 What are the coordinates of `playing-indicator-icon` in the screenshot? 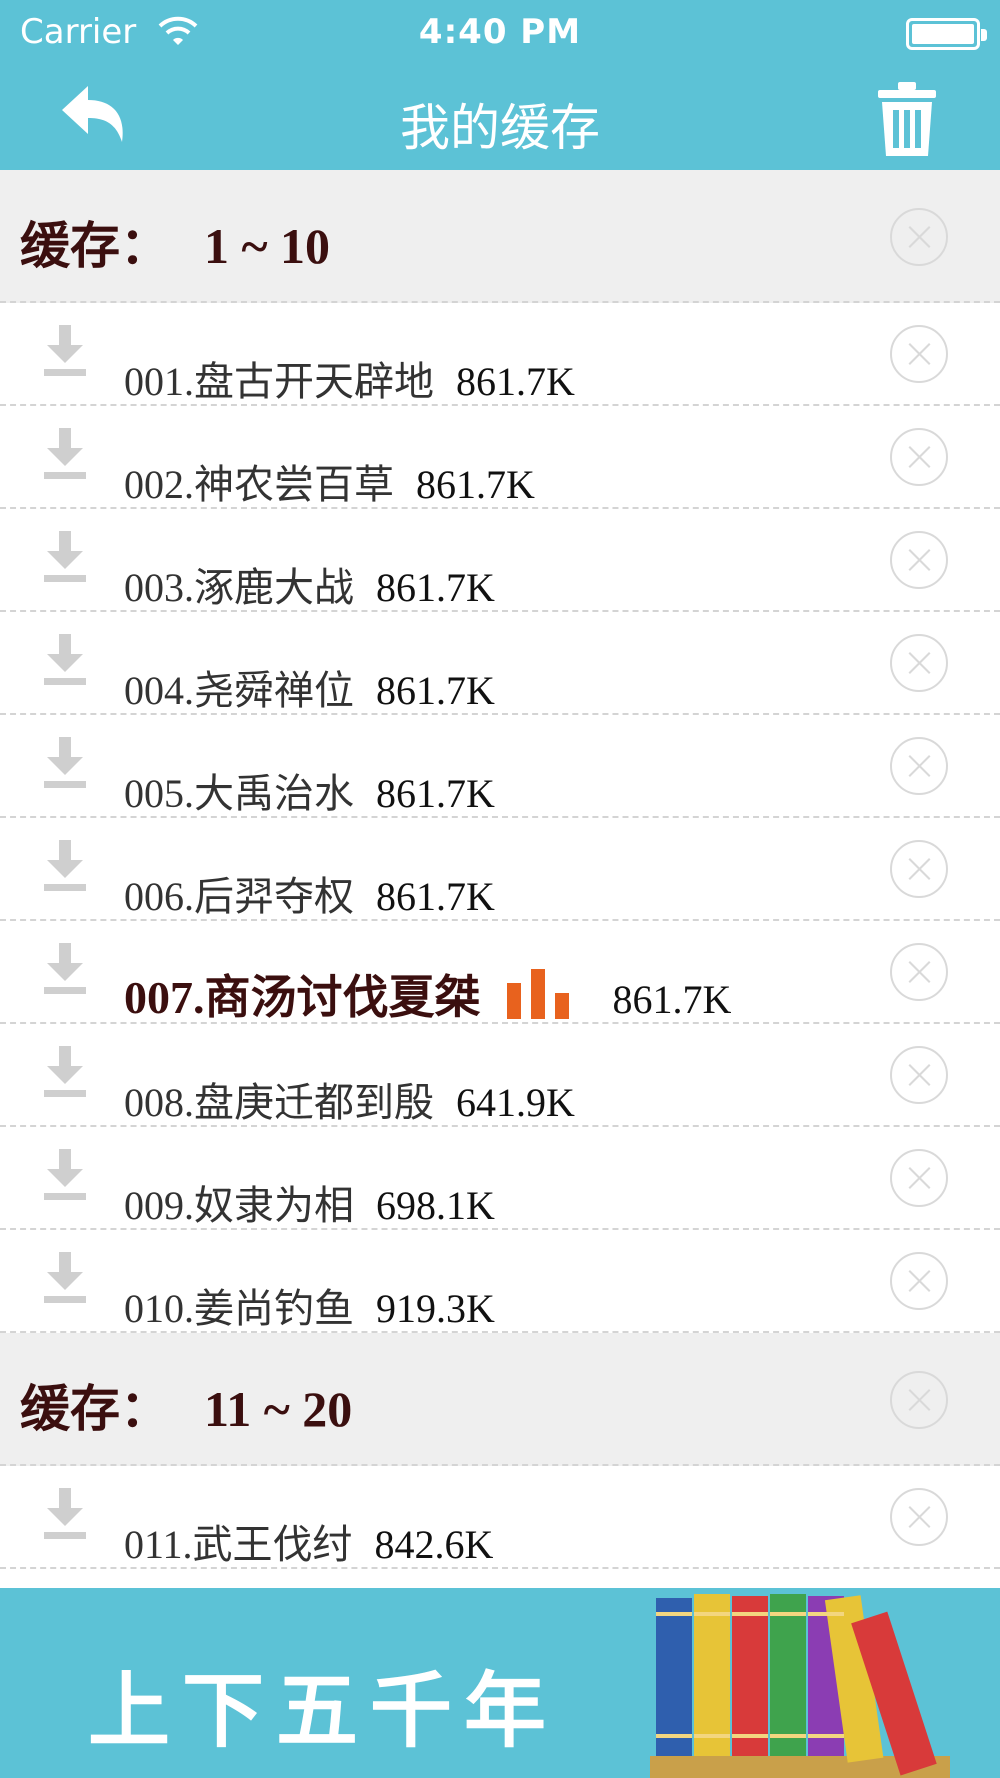 It's located at (539, 994).